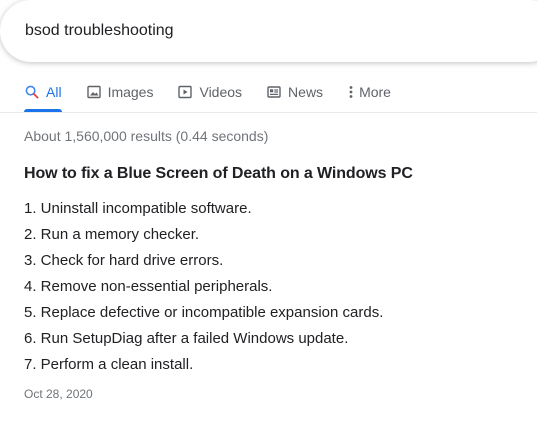 Image resolution: width=537 pixels, height=431 pixels. Describe the element at coordinates (268, 112) in the screenshot. I see `tabs-divider` at that location.